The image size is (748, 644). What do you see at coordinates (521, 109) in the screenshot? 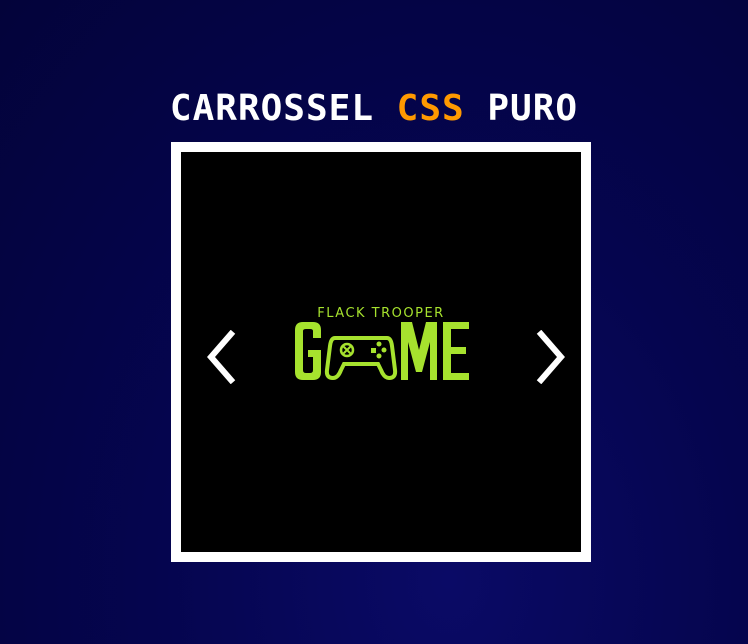
I see `title-part-2: PURO` at bounding box center [521, 109].